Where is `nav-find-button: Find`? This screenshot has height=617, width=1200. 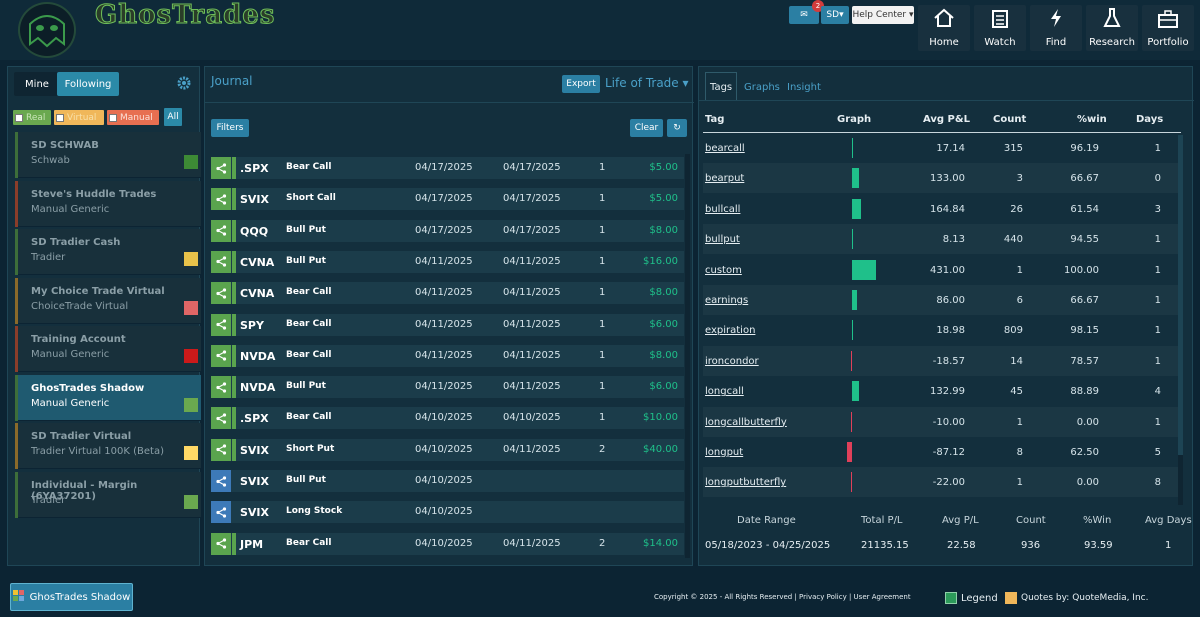 nav-find-button: Find is located at coordinates (1056, 28).